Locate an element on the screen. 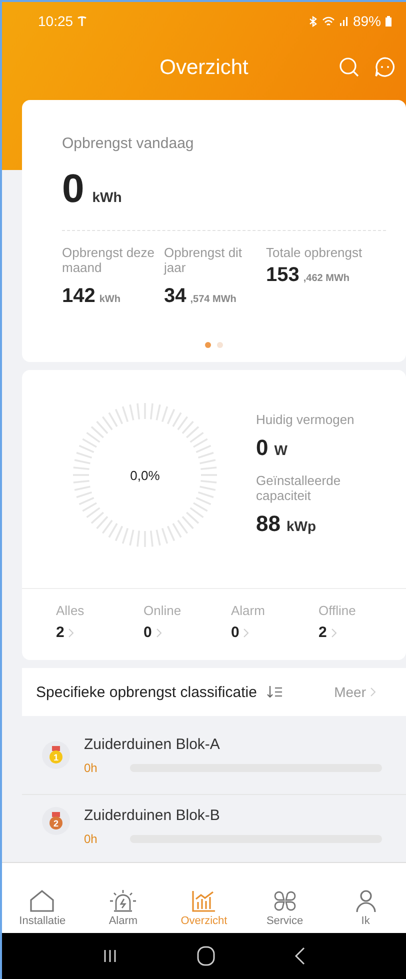 Image resolution: width=406 pixels, height=979 pixels. stat-unit: kWh is located at coordinates (109, 299).